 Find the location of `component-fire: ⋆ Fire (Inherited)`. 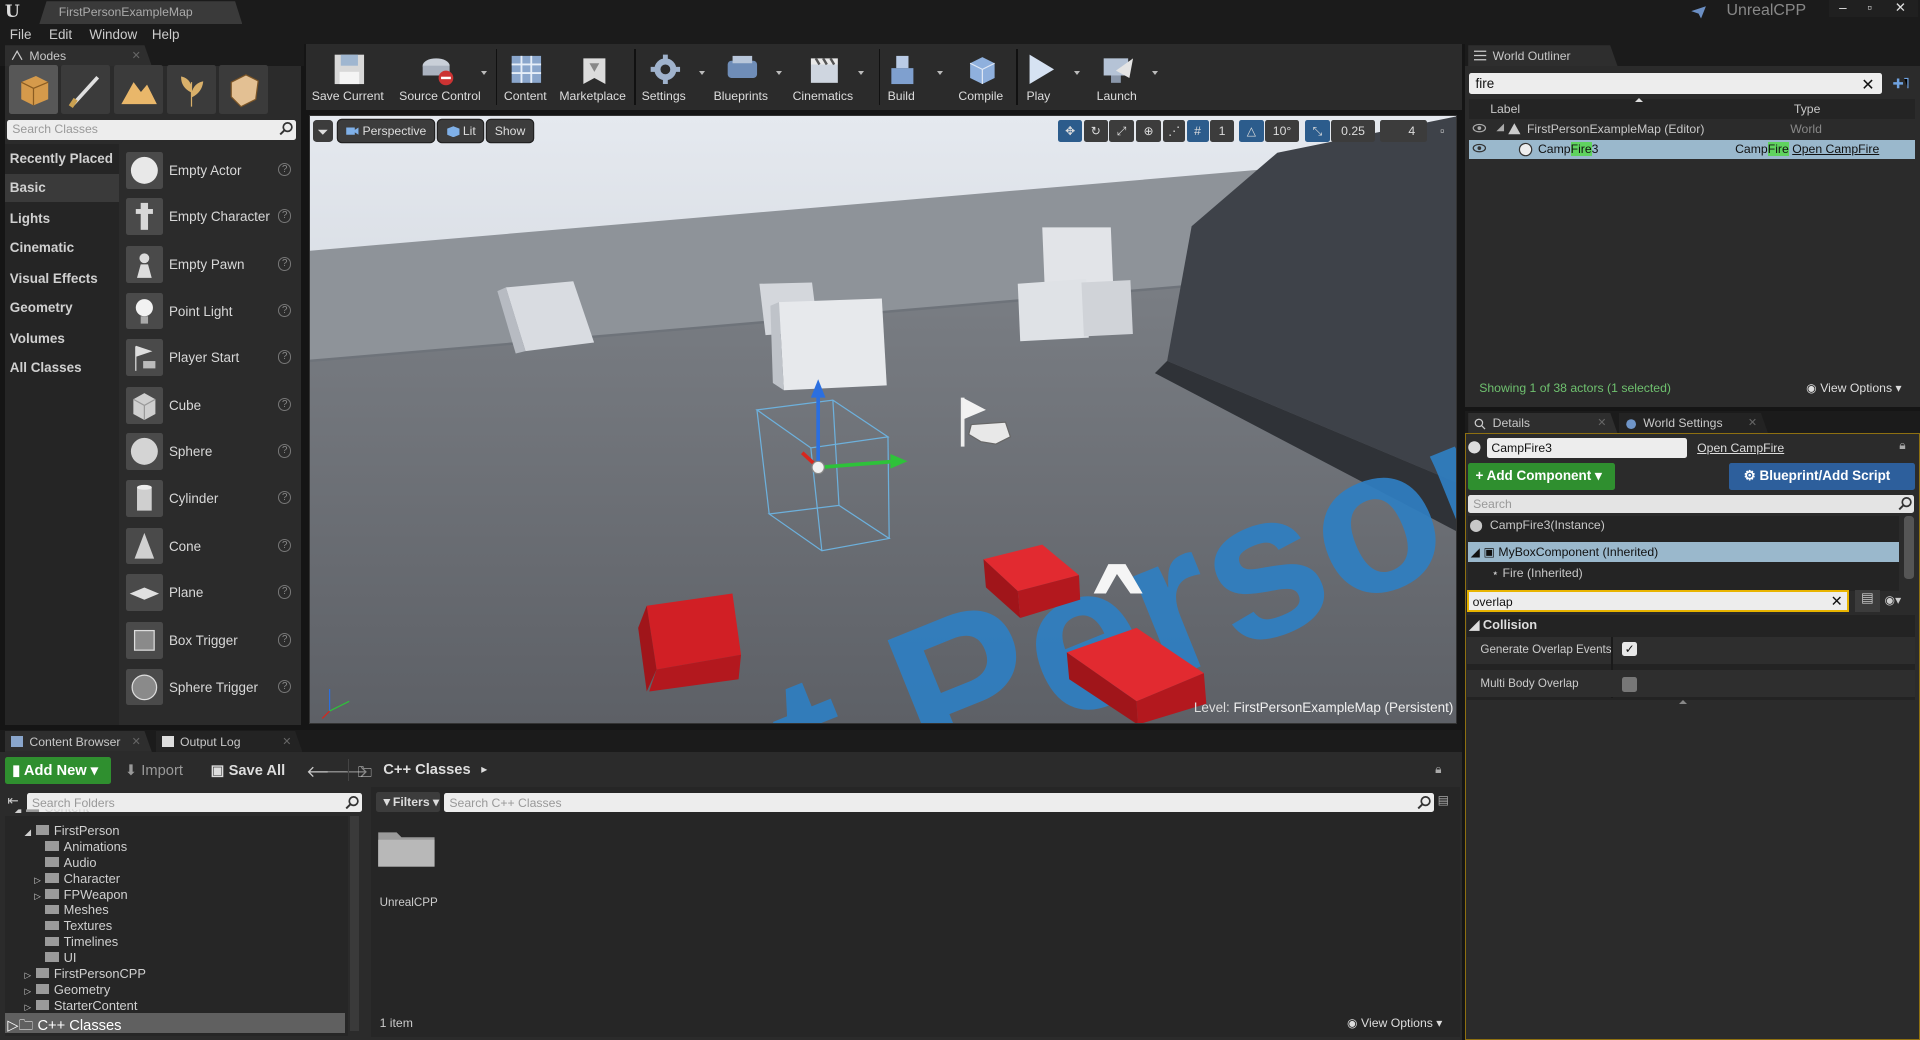

component-fire: ⋆ Fire (Inherited) is located at coordinates (1536, 573).